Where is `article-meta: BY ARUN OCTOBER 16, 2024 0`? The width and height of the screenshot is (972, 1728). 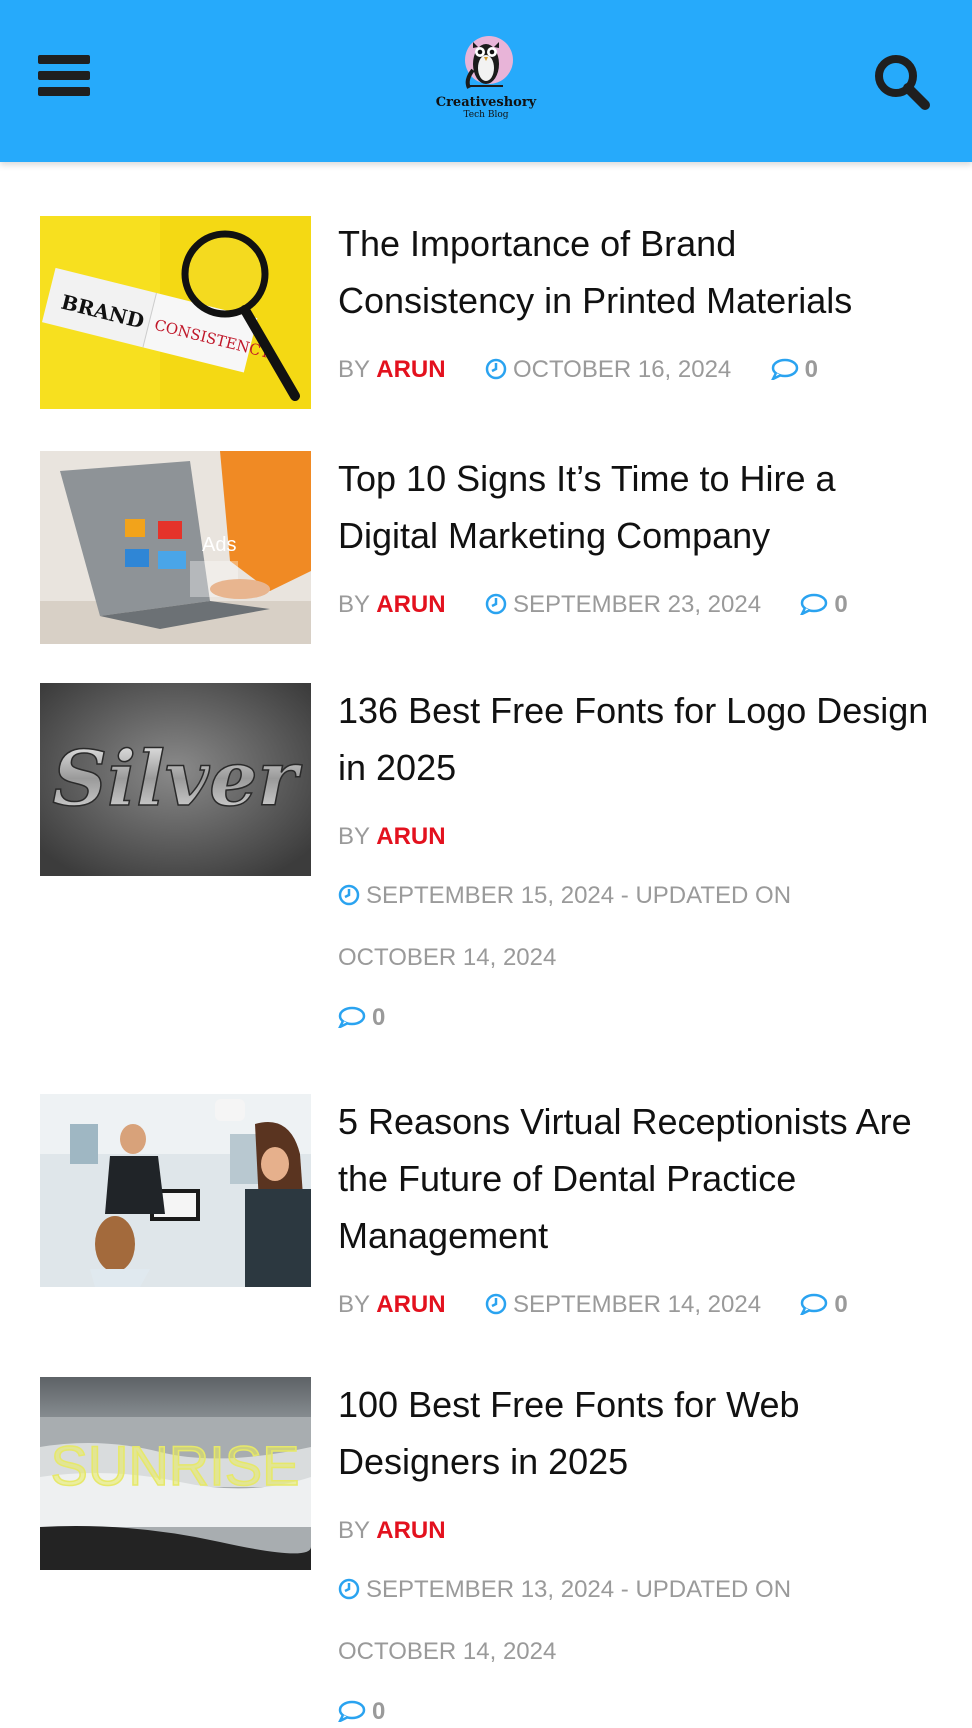 article-meta: BY ARUN OCTOBER 16, 2024 0 is located at coordinates (638, 370).